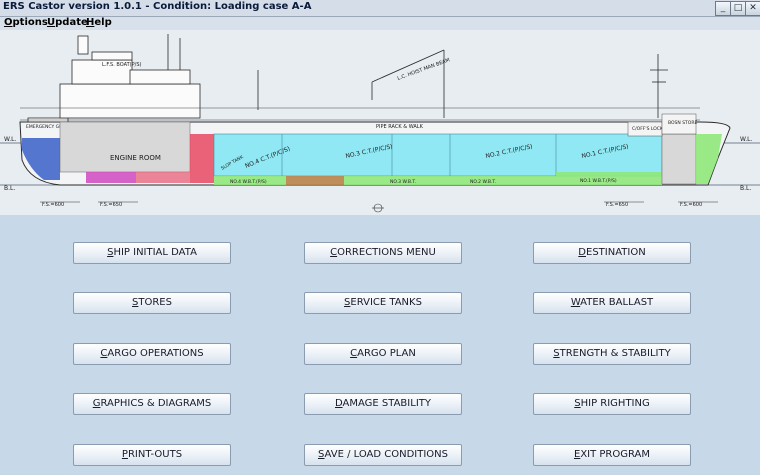 The height and width of the screenshot is (475, 760). I want to click on slop-bottom-tank, so click(315, 180).